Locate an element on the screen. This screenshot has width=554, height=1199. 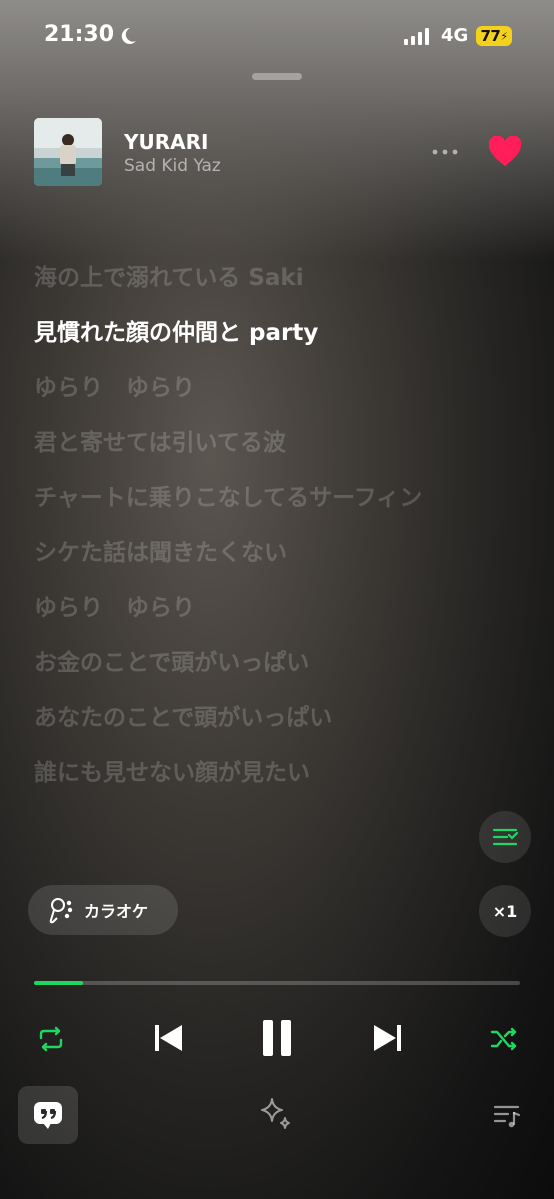
progress-bar is located at coordinates (277, 983).